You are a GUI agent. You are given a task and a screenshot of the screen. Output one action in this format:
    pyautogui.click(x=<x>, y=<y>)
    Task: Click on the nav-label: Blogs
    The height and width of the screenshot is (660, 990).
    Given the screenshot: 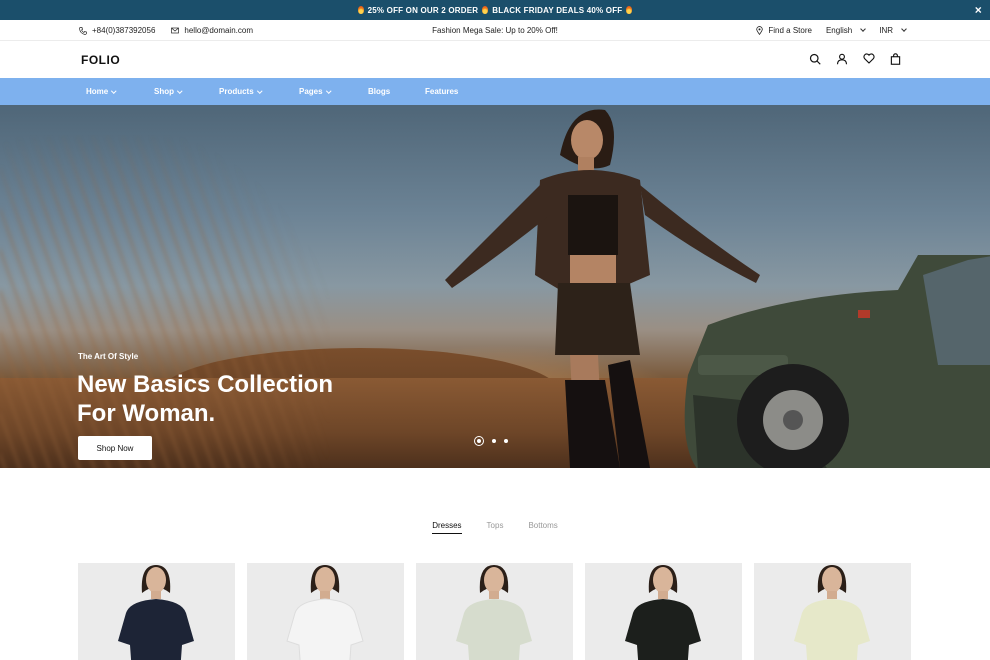 What is the action you would take?
    pyautogui.click(x=379, y=91)
    